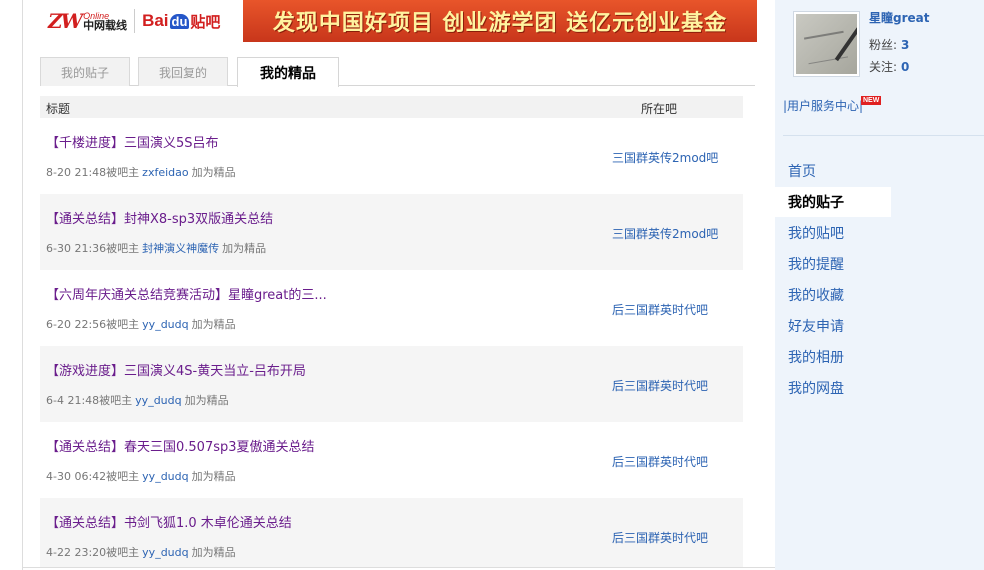 The image size is (984, 570). Describe the element at coordinates (76, 172) in the screenshot. I see `post-time: 8-20 21:48` at that location.